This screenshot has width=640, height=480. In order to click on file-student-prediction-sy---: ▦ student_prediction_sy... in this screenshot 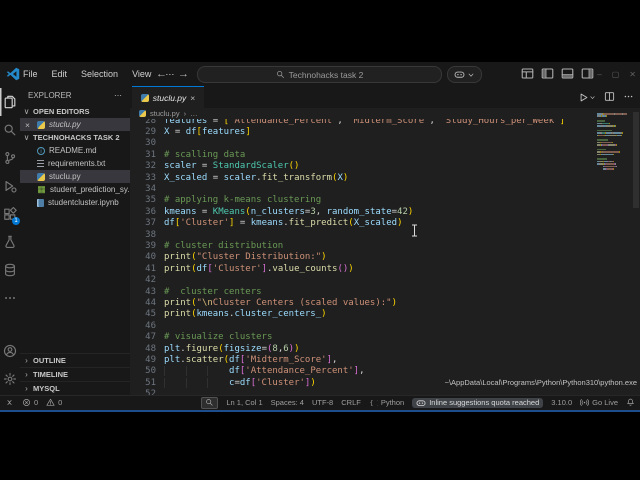, I will do `click(75, 189)`.